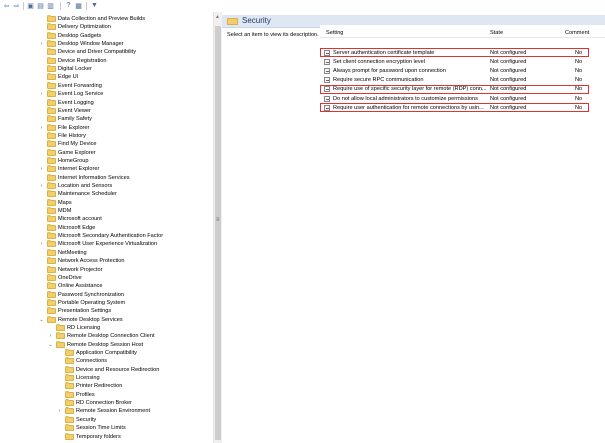  Describe the element at coordinates (106, 252) in the screenshot. I see `tree-item: NetMeeting` at that location.